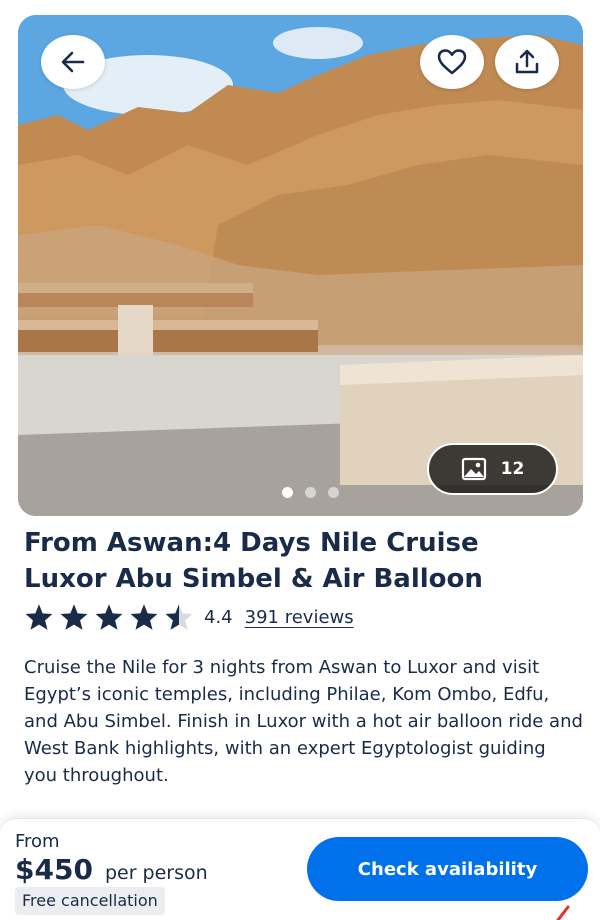 Image resolution: width=600 pixels, height=920 pixels. What do you see at coordinates (90, 901) in the screenshot?
I see `free-cancellation-badge: Free cancellation` at bounding box center [90, 901].